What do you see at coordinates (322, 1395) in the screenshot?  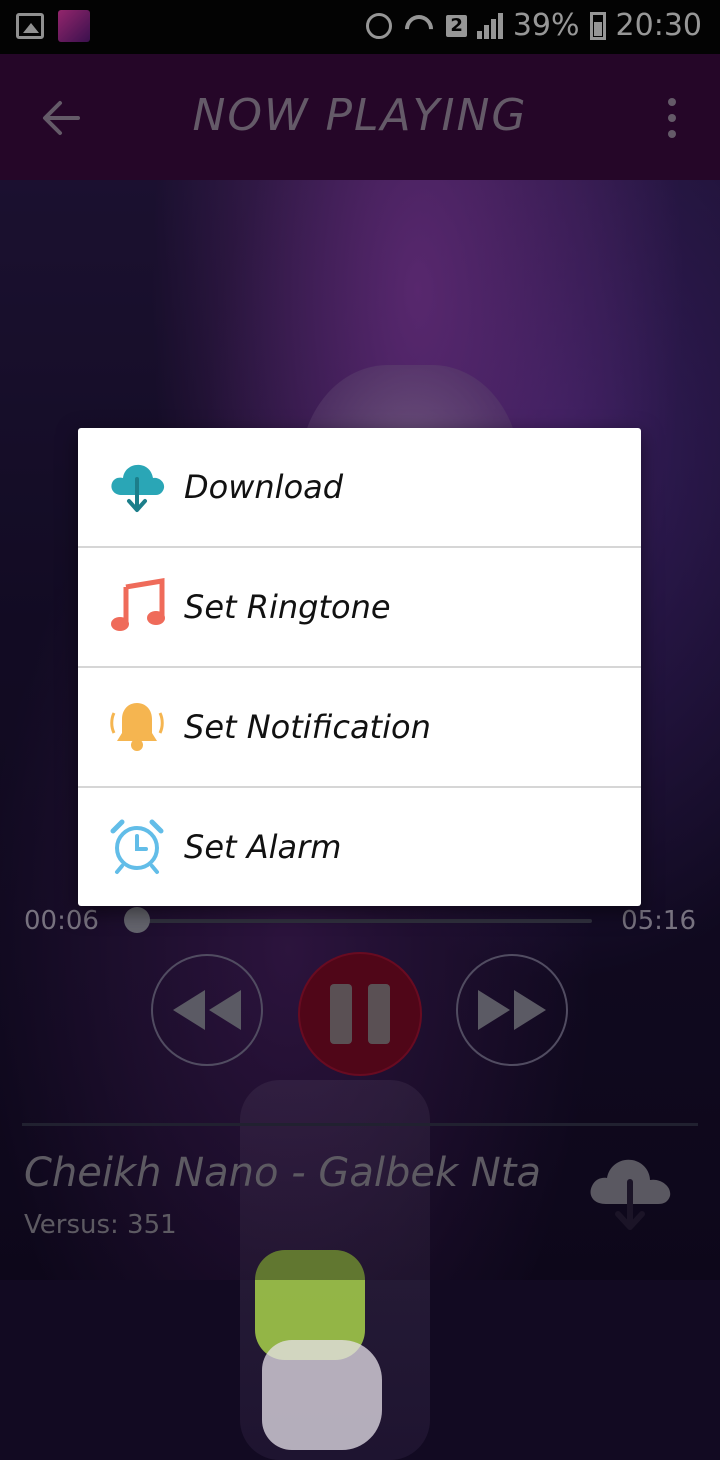 I see `sneaker` at bounding box center [322, 1395].